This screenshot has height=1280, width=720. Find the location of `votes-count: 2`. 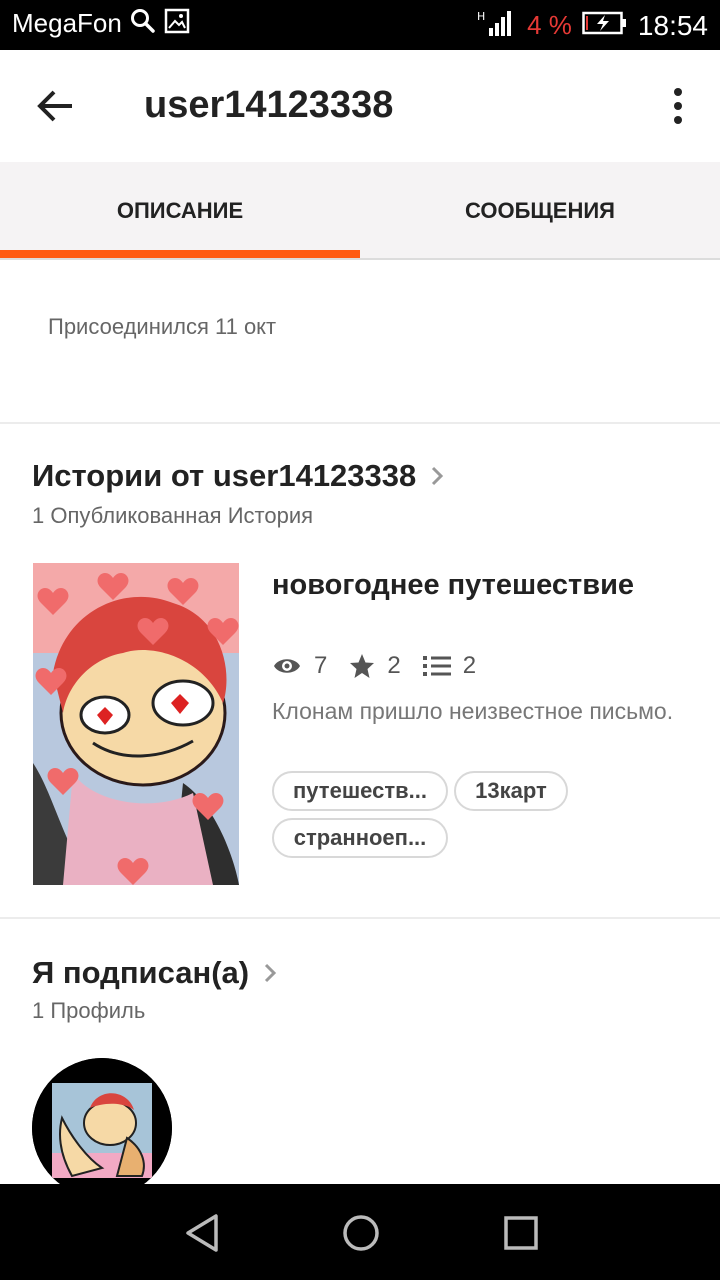

votes-count: 2 is located at coordinates (394, 665).